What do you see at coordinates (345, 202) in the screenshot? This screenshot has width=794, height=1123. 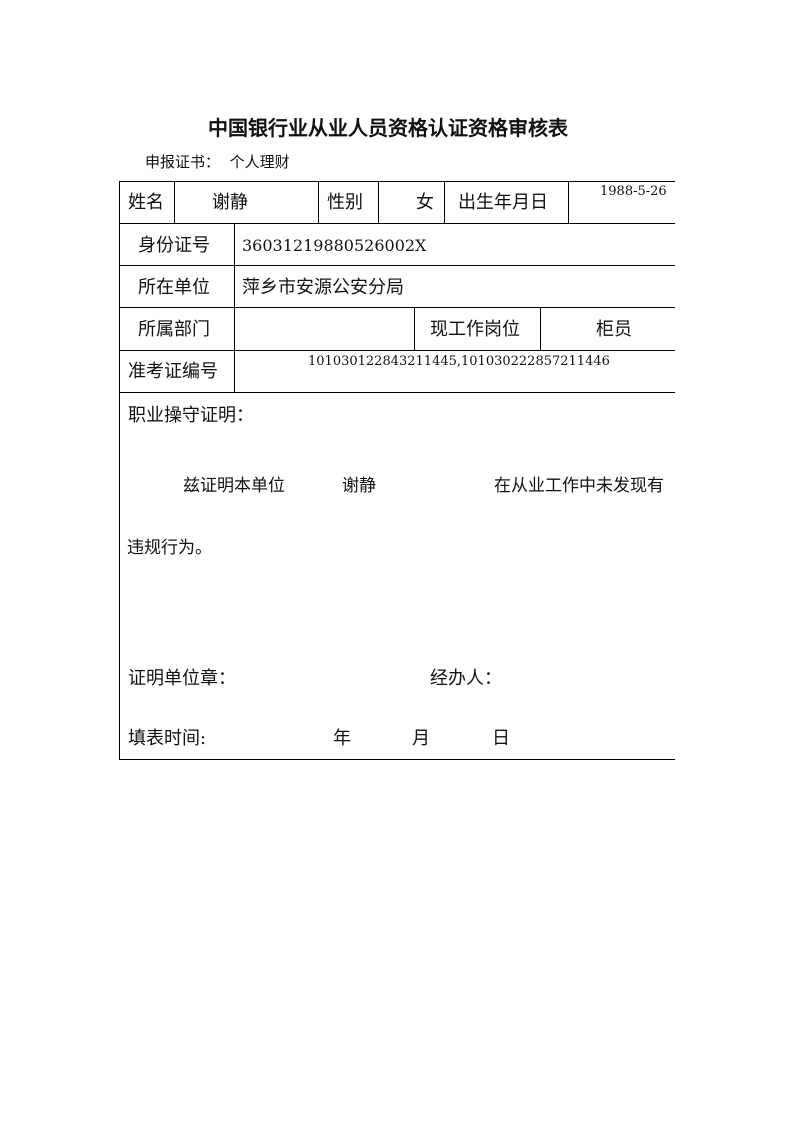 I see `gender-label: 性别` at bounding box center [345, 202].